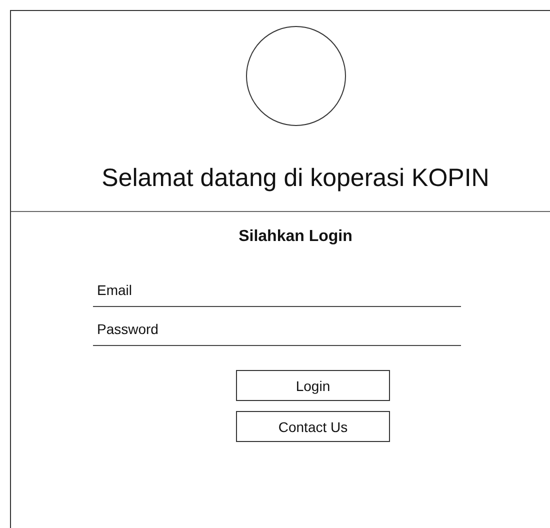 The image size is (550, 528). Describe the element at coordinates (296, 237) in the screenshot. I see `login-heading: Silahkan Login` at that location.